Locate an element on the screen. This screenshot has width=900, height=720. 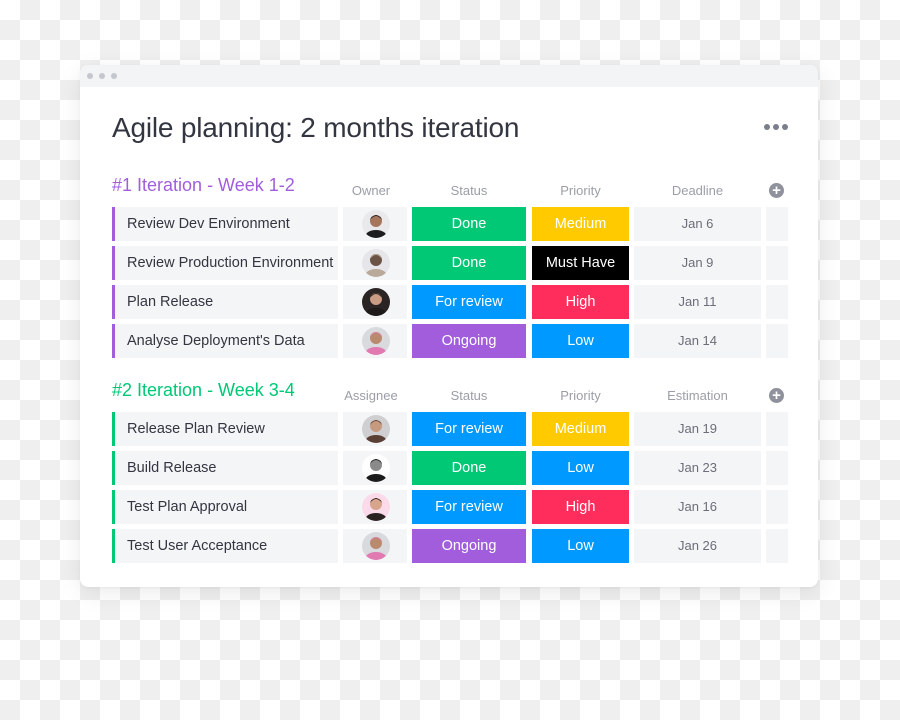
date-cell: Jan 6 is located at coordinates (697, 224).